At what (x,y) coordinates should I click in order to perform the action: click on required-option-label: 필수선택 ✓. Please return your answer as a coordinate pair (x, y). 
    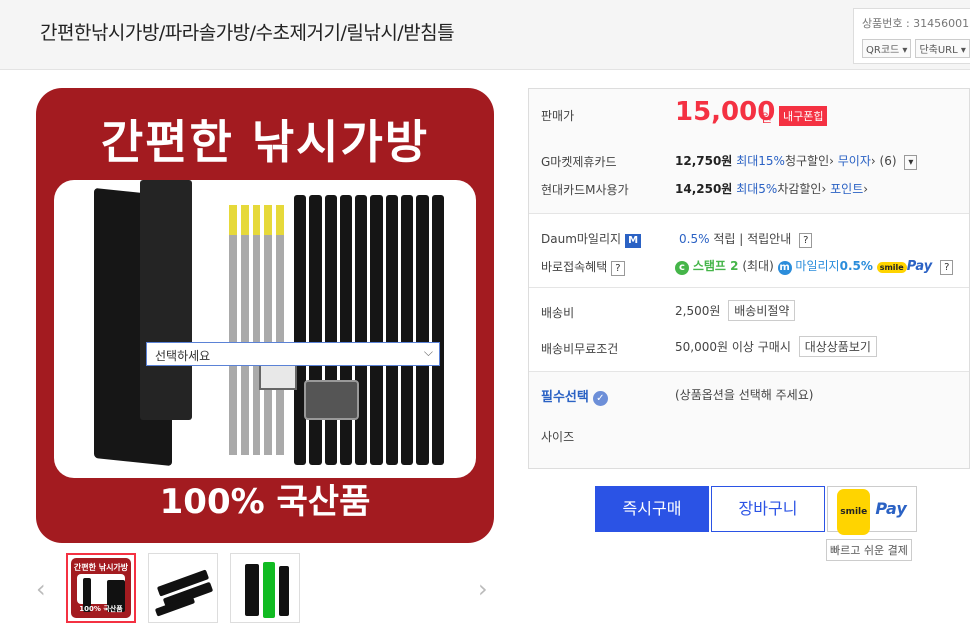
    Looking at the image, I should click on (574, 396).